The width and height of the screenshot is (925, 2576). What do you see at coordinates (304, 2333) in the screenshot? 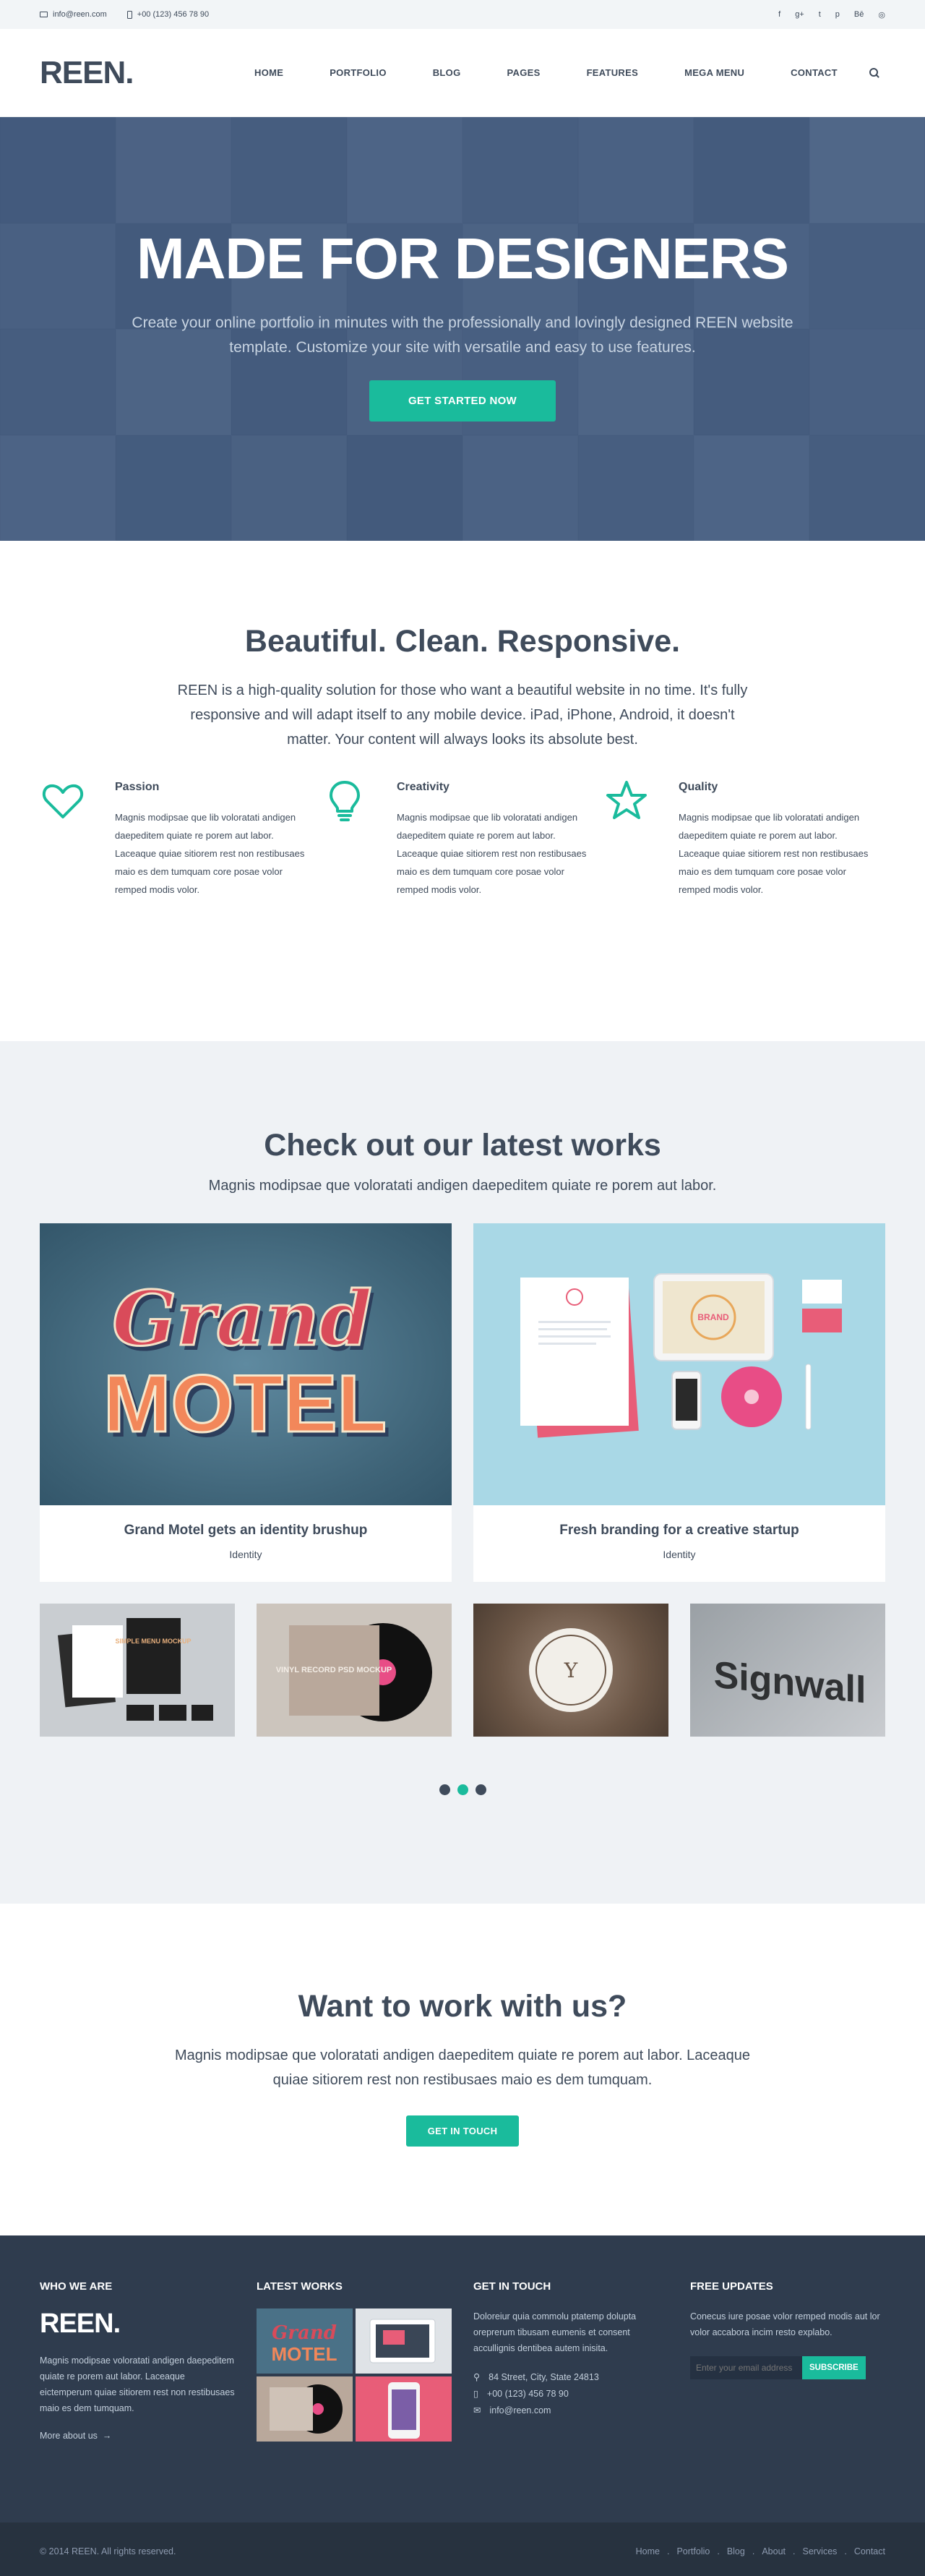
I see `svg-text: Grand` at bounding box center [304, 2333].